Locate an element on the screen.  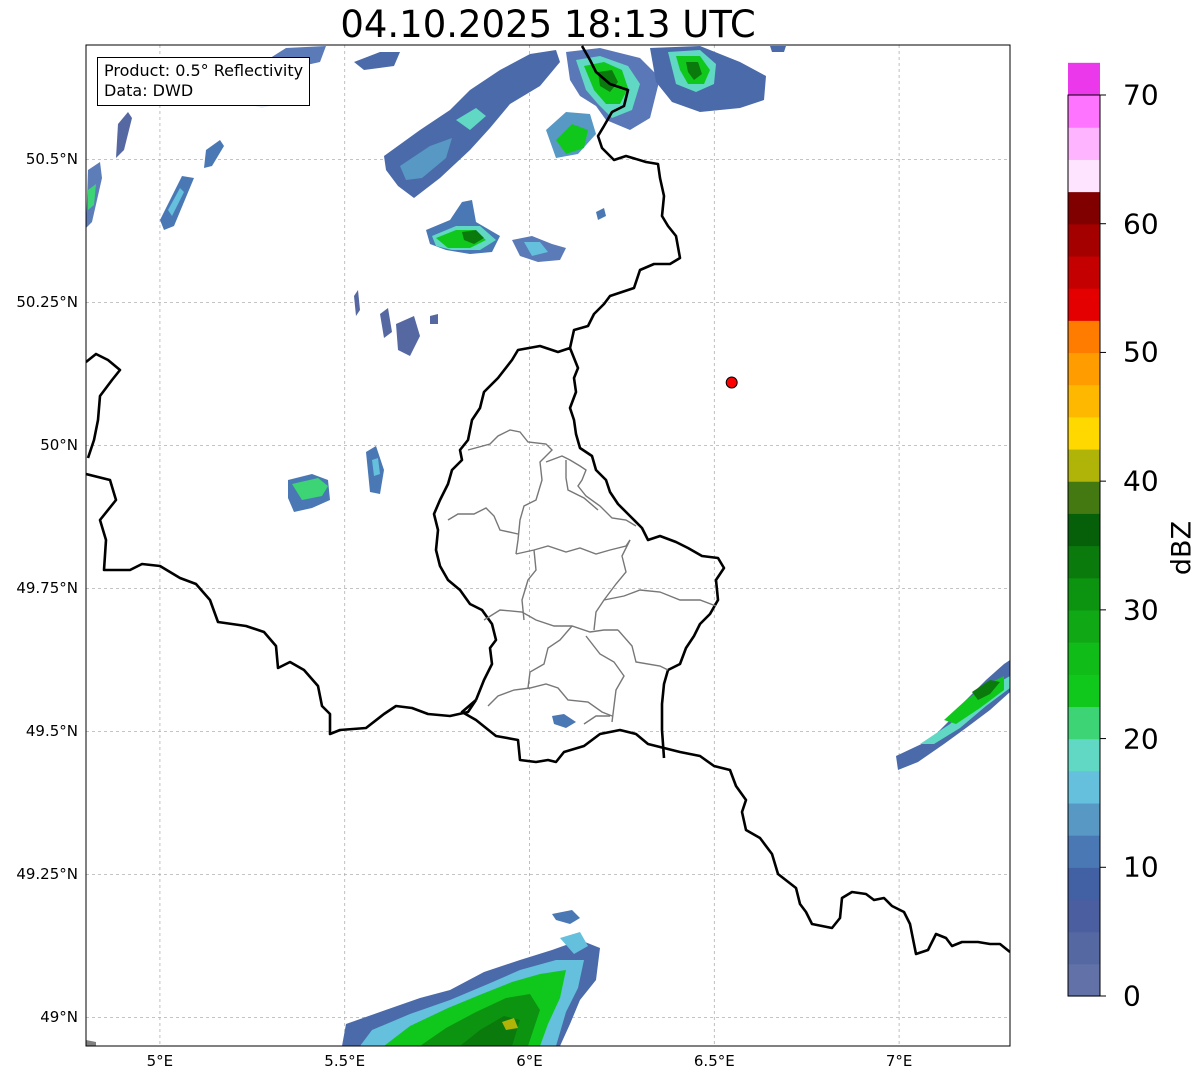
lat-tick-label: 49°N is located at coordinates (59, 1017).